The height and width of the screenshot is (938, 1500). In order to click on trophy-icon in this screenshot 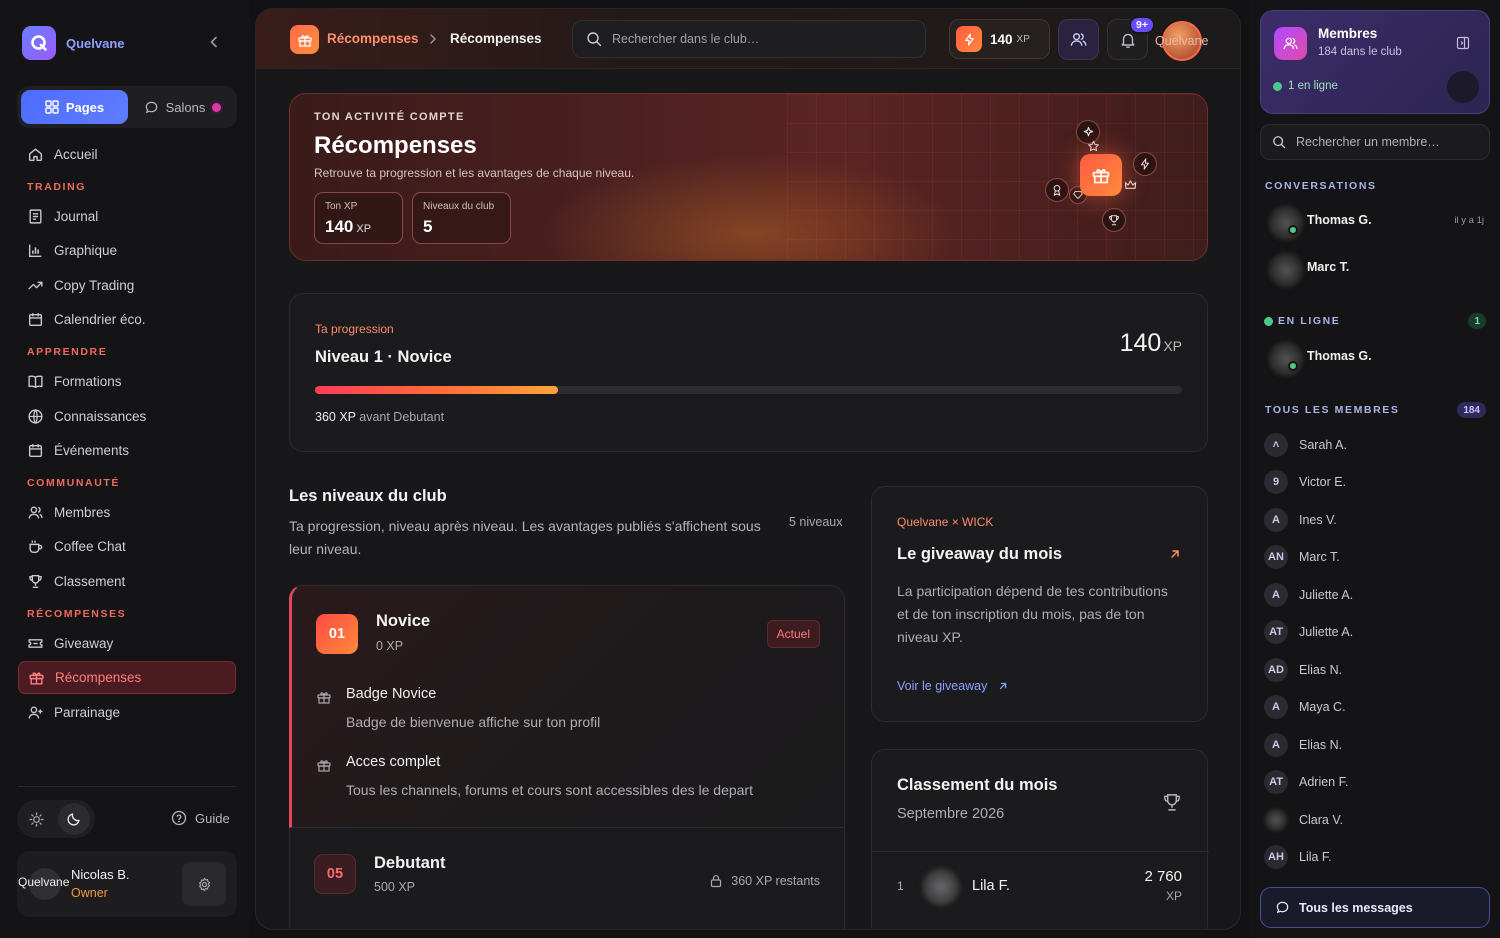, I will do `click(35, 581)`.